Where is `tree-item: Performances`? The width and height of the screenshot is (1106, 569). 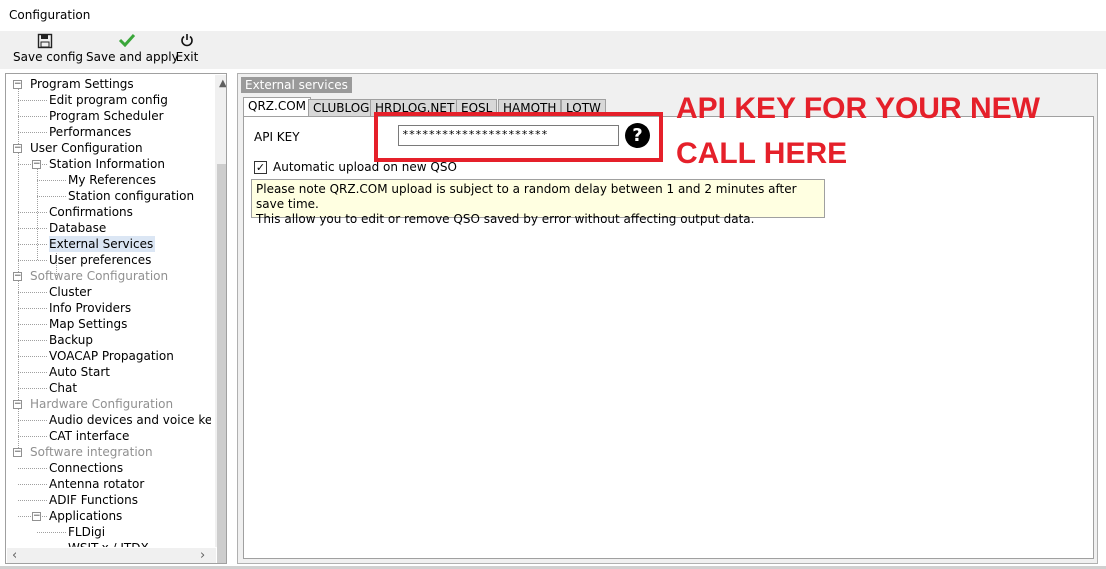
tree-item: Performances is located at coordinates (91, 132).